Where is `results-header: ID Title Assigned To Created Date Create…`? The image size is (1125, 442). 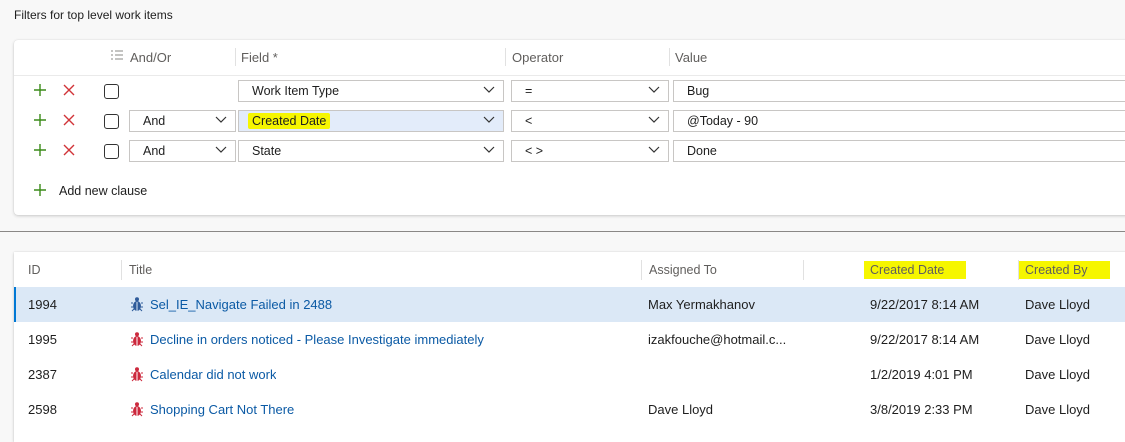
results-header: ID Title Assigned To Created Date Create… is located at coordinates (569, 269).